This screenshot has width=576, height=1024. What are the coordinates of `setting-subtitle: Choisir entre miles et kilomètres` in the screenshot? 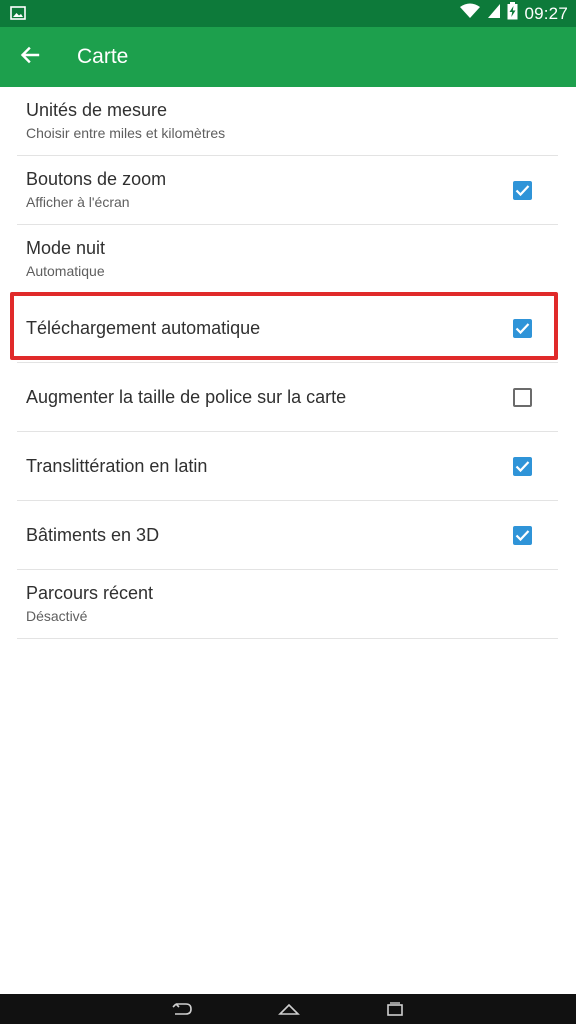 It's located at (126, 133).